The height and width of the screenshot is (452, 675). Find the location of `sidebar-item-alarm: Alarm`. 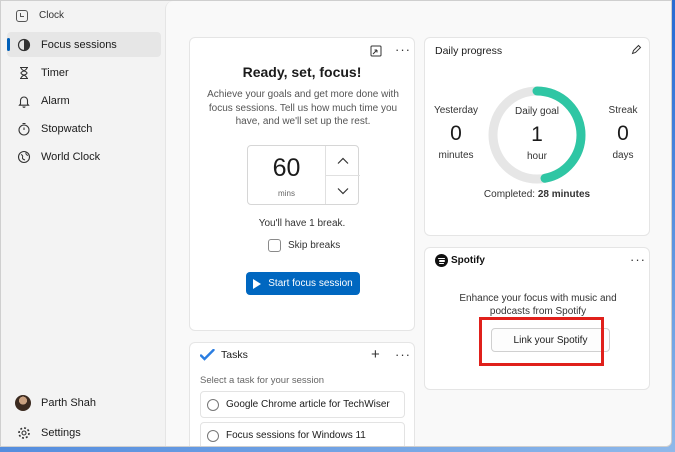

sidebar-item-alarm: Alarm is located at coordinates (84, 100).